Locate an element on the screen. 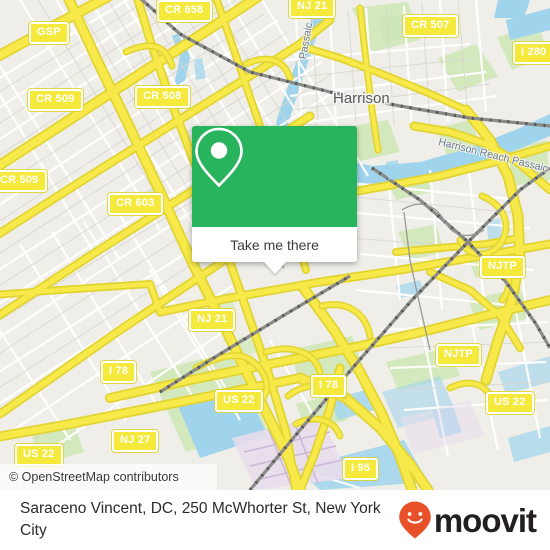  shield-gsp: GSP is located at coordinates (49, 33).